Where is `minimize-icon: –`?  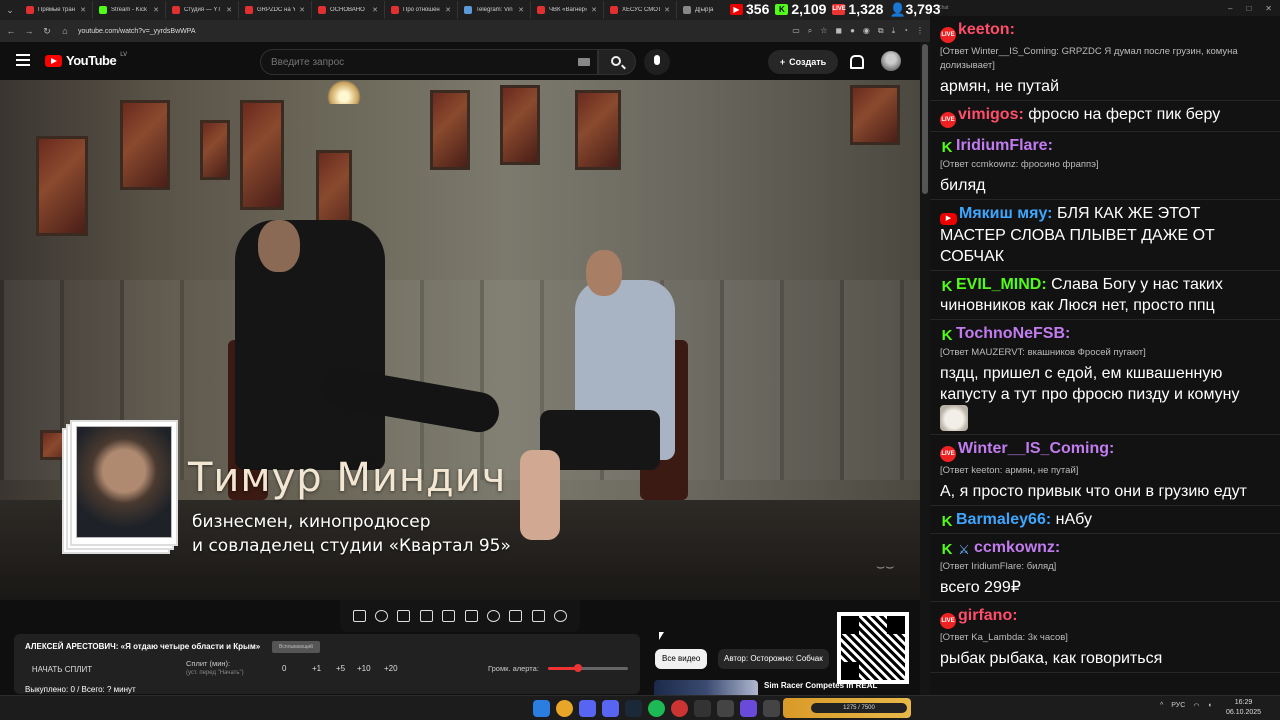 minimize-icon: – is located at coordinates (1230, 8).